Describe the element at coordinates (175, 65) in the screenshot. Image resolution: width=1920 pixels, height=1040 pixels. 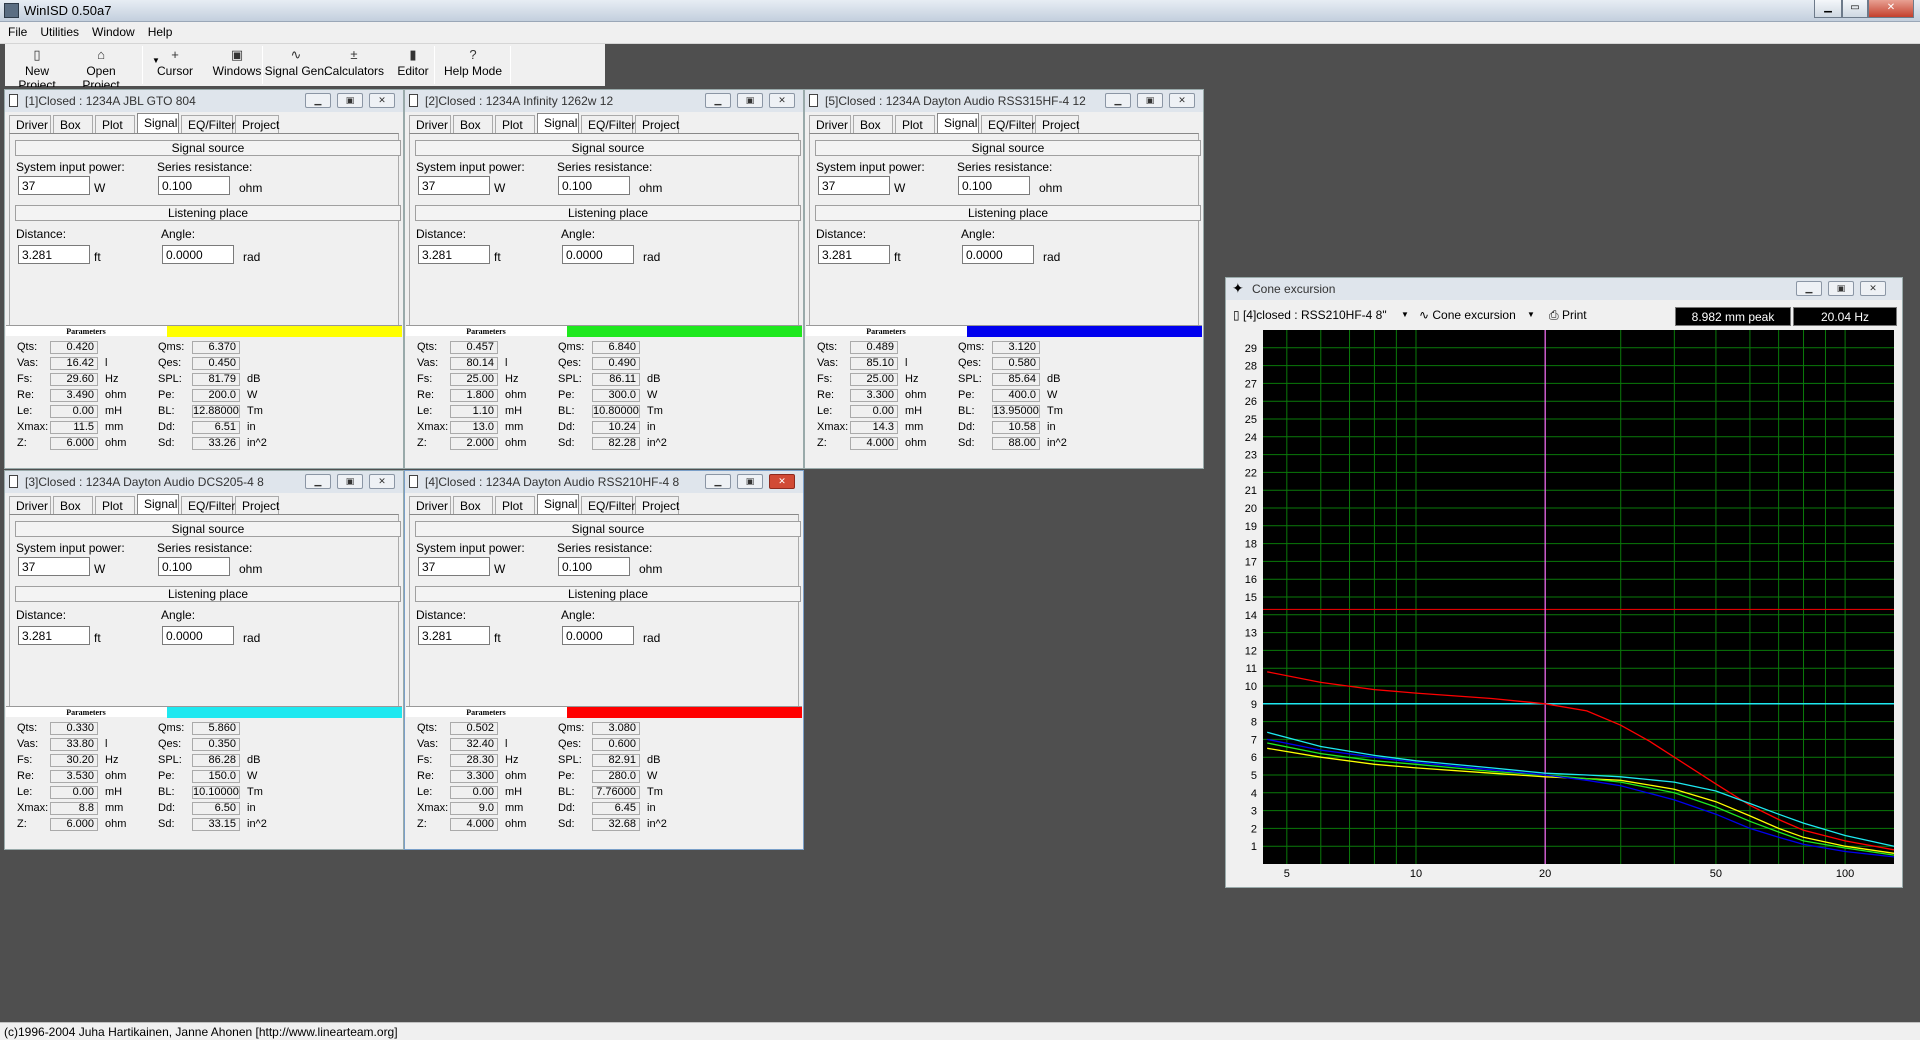
I see `cursor-button: + Cursor` at that location.